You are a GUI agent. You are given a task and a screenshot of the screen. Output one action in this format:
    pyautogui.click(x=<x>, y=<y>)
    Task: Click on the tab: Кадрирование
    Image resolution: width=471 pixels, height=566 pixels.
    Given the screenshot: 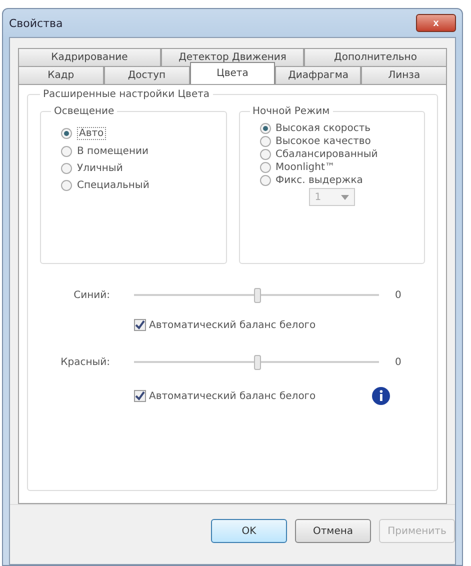 What is the action you would take?
    pyautogui.click(x=89, y=57)
    